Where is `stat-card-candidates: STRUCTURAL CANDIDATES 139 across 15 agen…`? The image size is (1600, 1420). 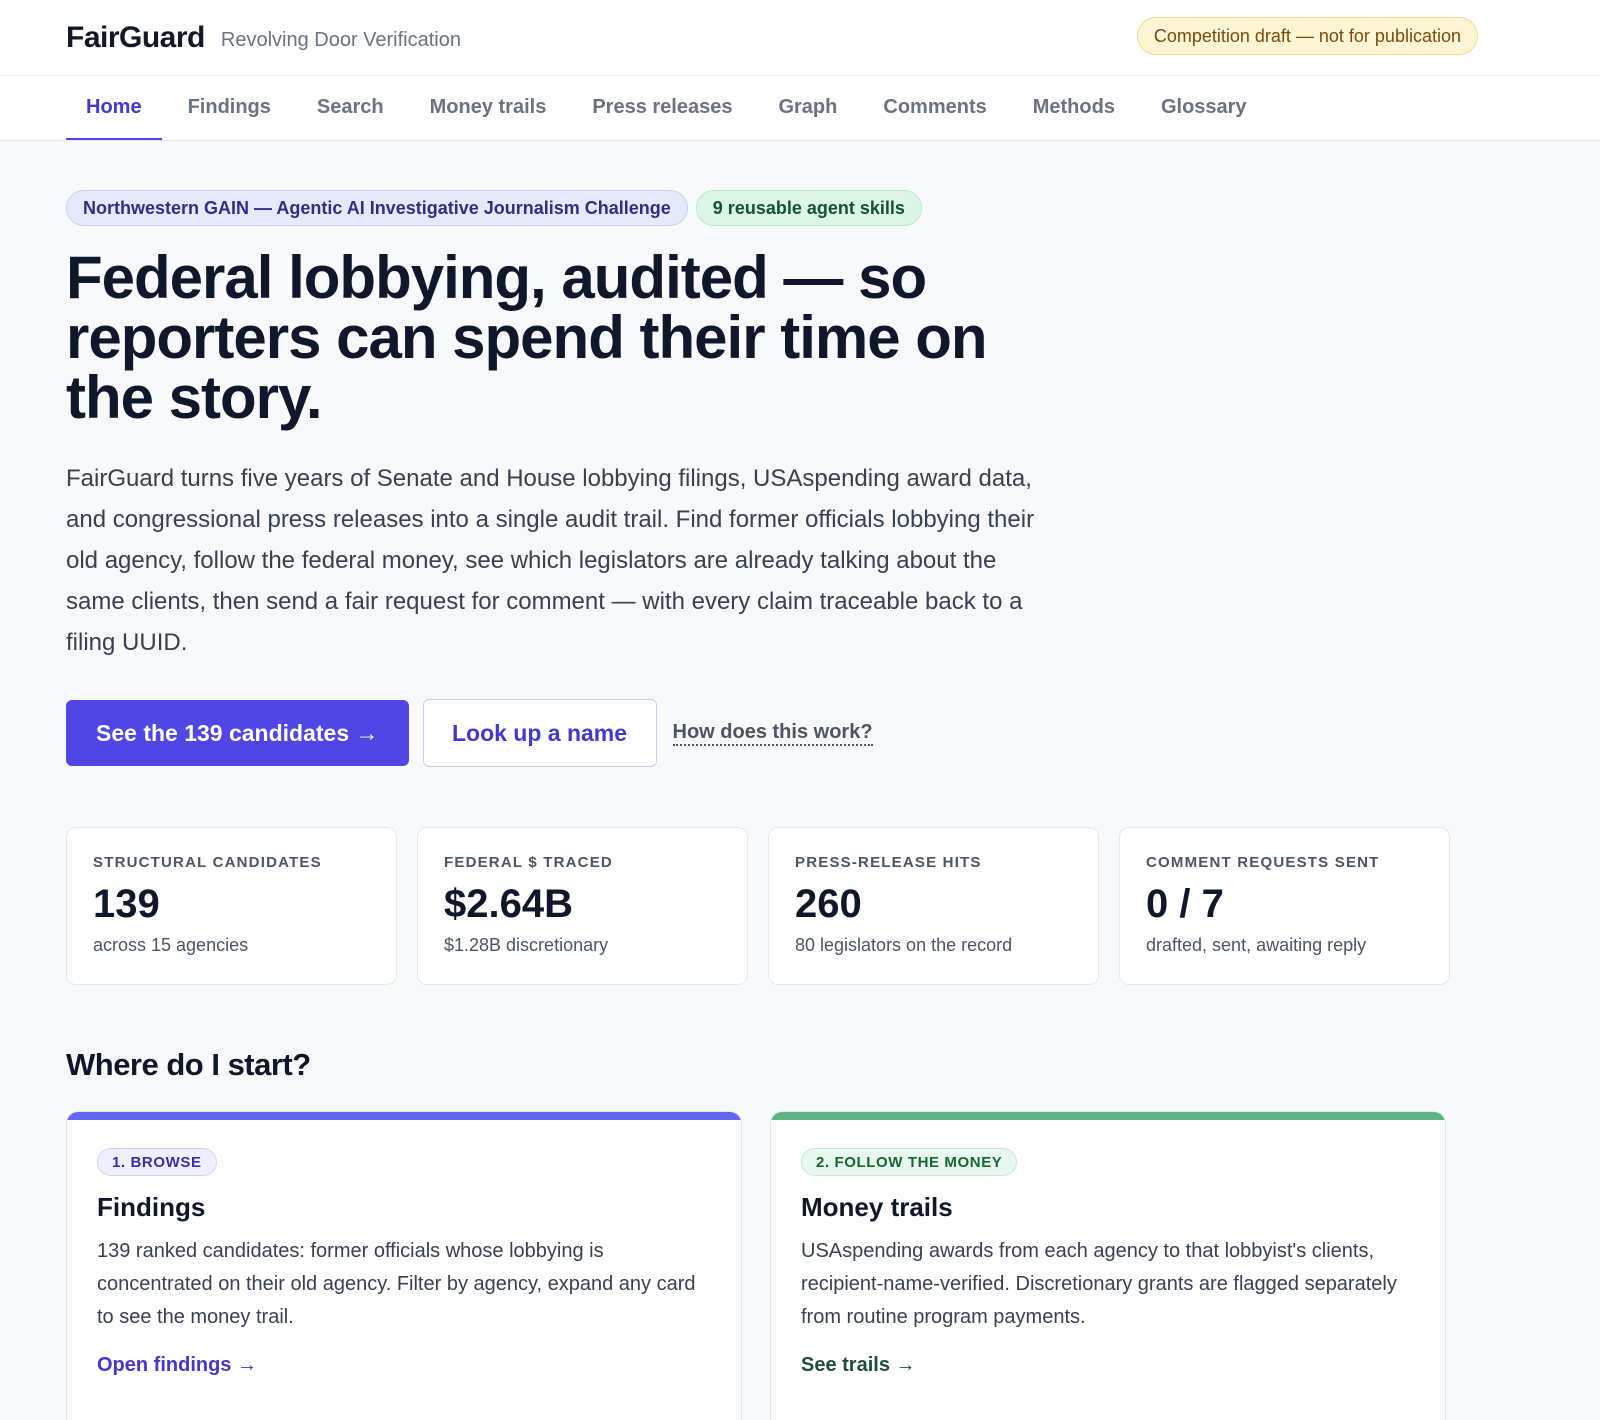
stat-card-candidates: STRUCTURAL CANDIDATES 139 across 15 agen… is located at coordinates (231, 906).